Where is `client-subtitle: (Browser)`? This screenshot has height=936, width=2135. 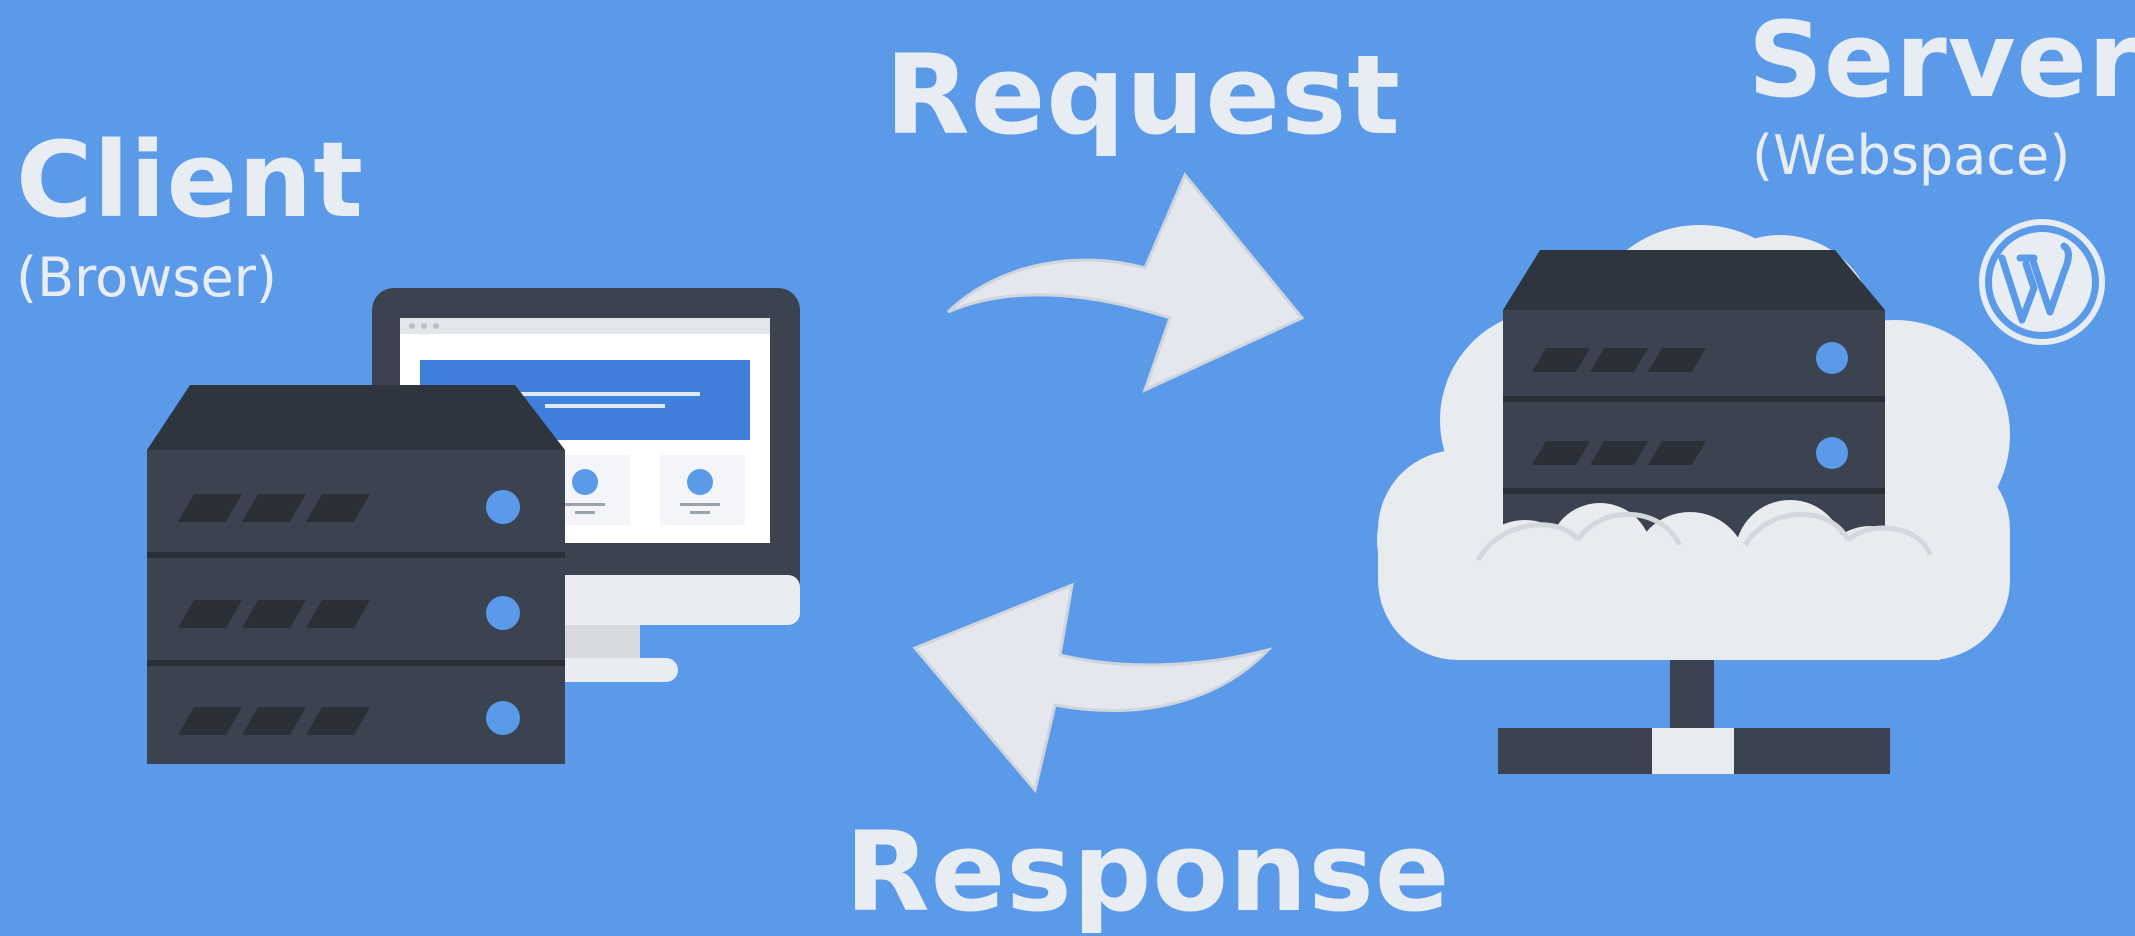
client-subtitle: (Browser) is located at coordinates (146, 277).